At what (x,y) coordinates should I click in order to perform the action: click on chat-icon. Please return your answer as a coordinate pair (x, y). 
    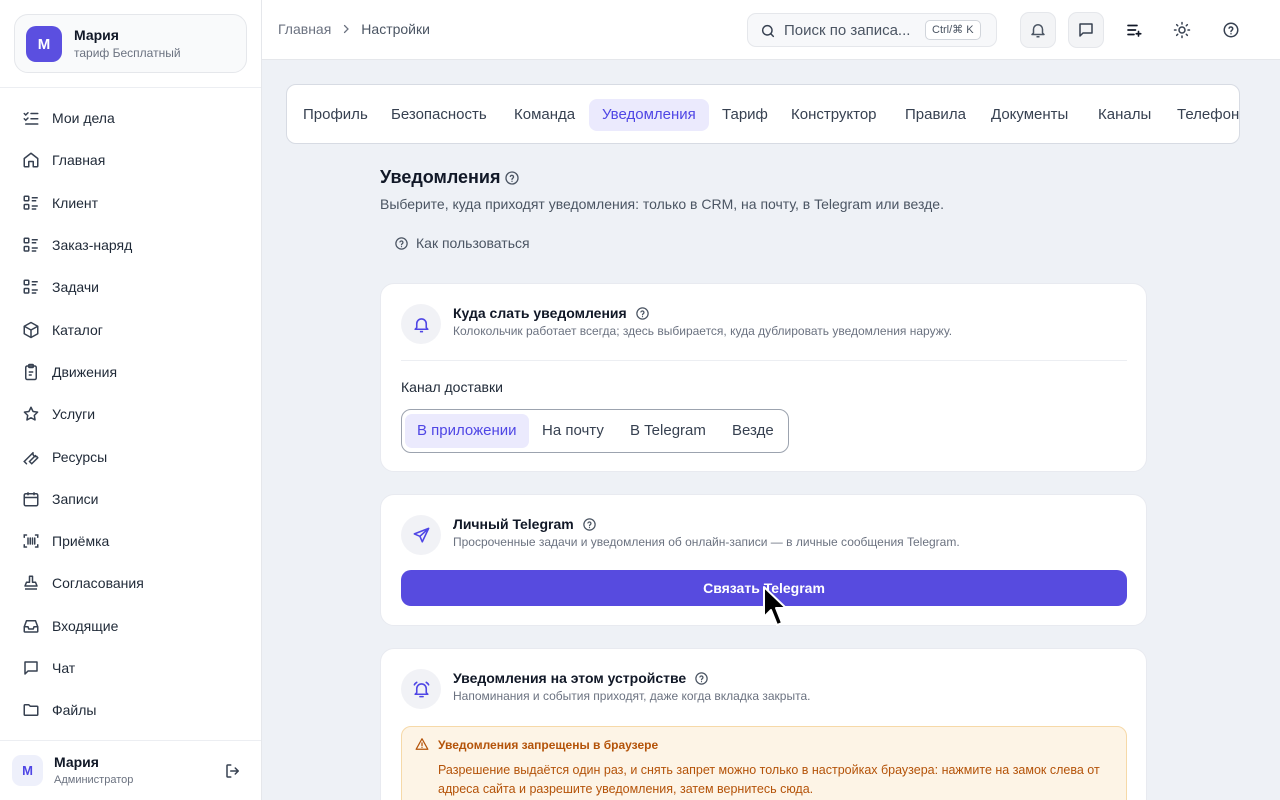
    Looking at the image, I should click on (1086, 30).